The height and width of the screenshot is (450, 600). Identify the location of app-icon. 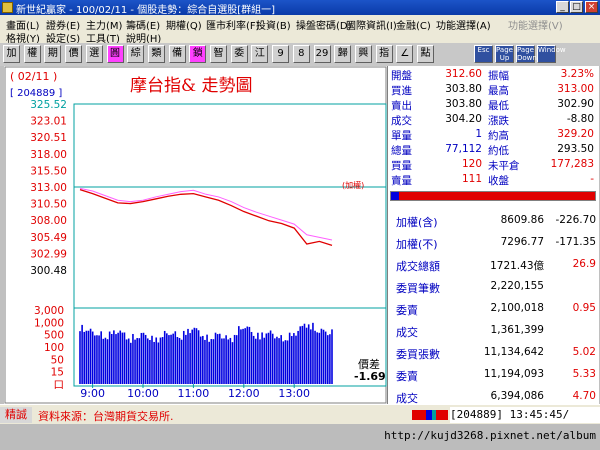
(7, 7).